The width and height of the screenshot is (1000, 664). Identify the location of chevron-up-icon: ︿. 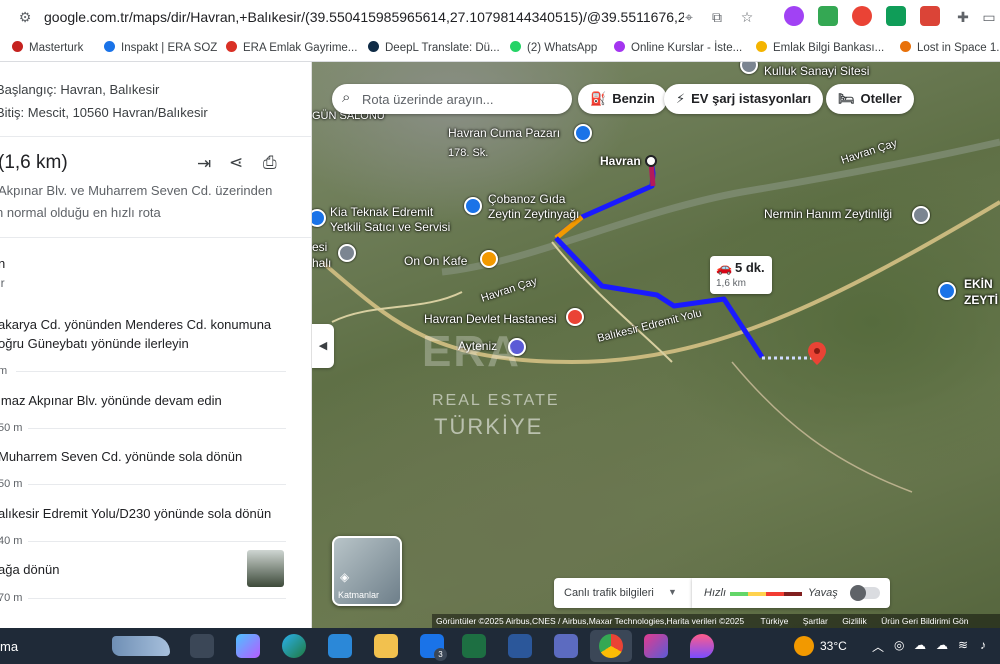
(878, 646).